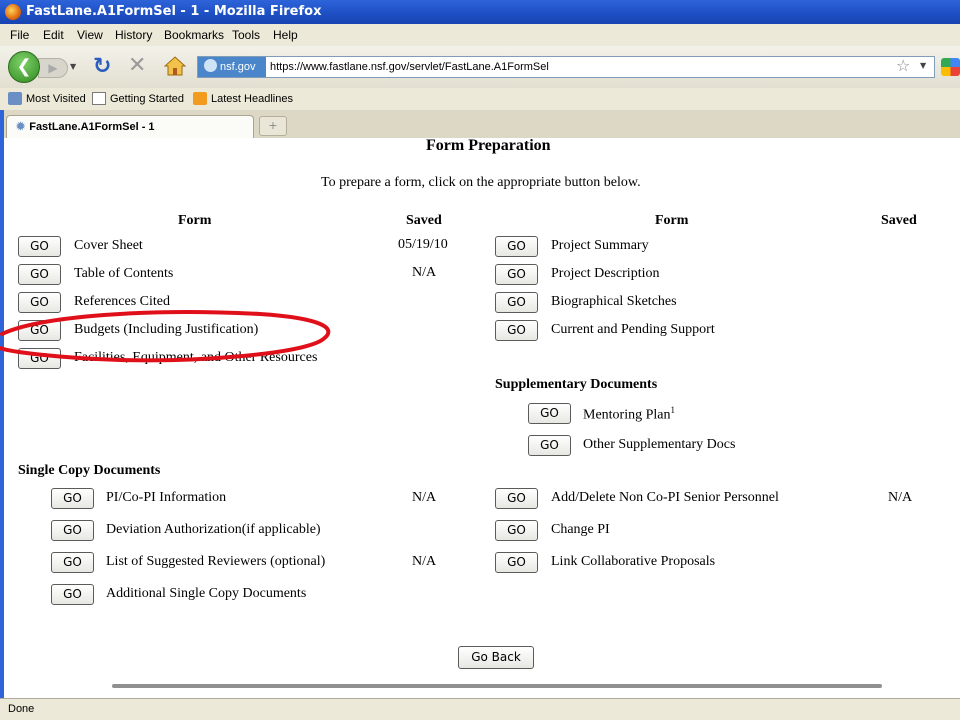 This screenshot has height=720, width=960. Describe the element at coordinates (516, 274) in the screenshot. I see `go-button-project-description: GO` at that location.